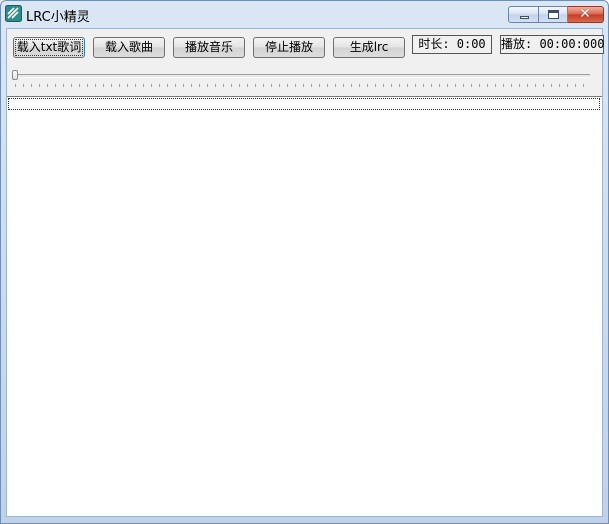 The image size is (609, 524). Describe the element at coordinates (524, 17) in the screenshot. I see `minimize-icon` at that location.